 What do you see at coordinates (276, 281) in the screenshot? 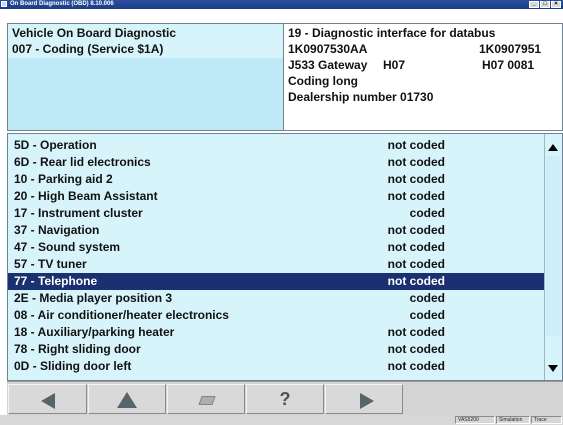
I see `module-row-selected: 77 - Telephone not coded` at bounding box center [276, 281].